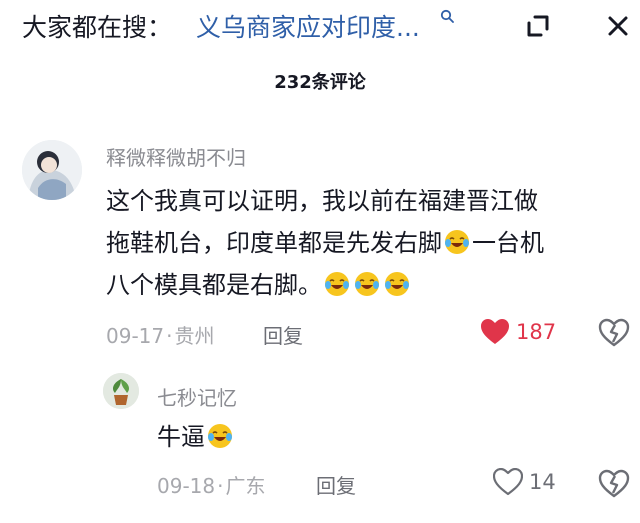  Describe the element at coordinates (495, 331) in the screenshot. I see `heart-icon` at that location.